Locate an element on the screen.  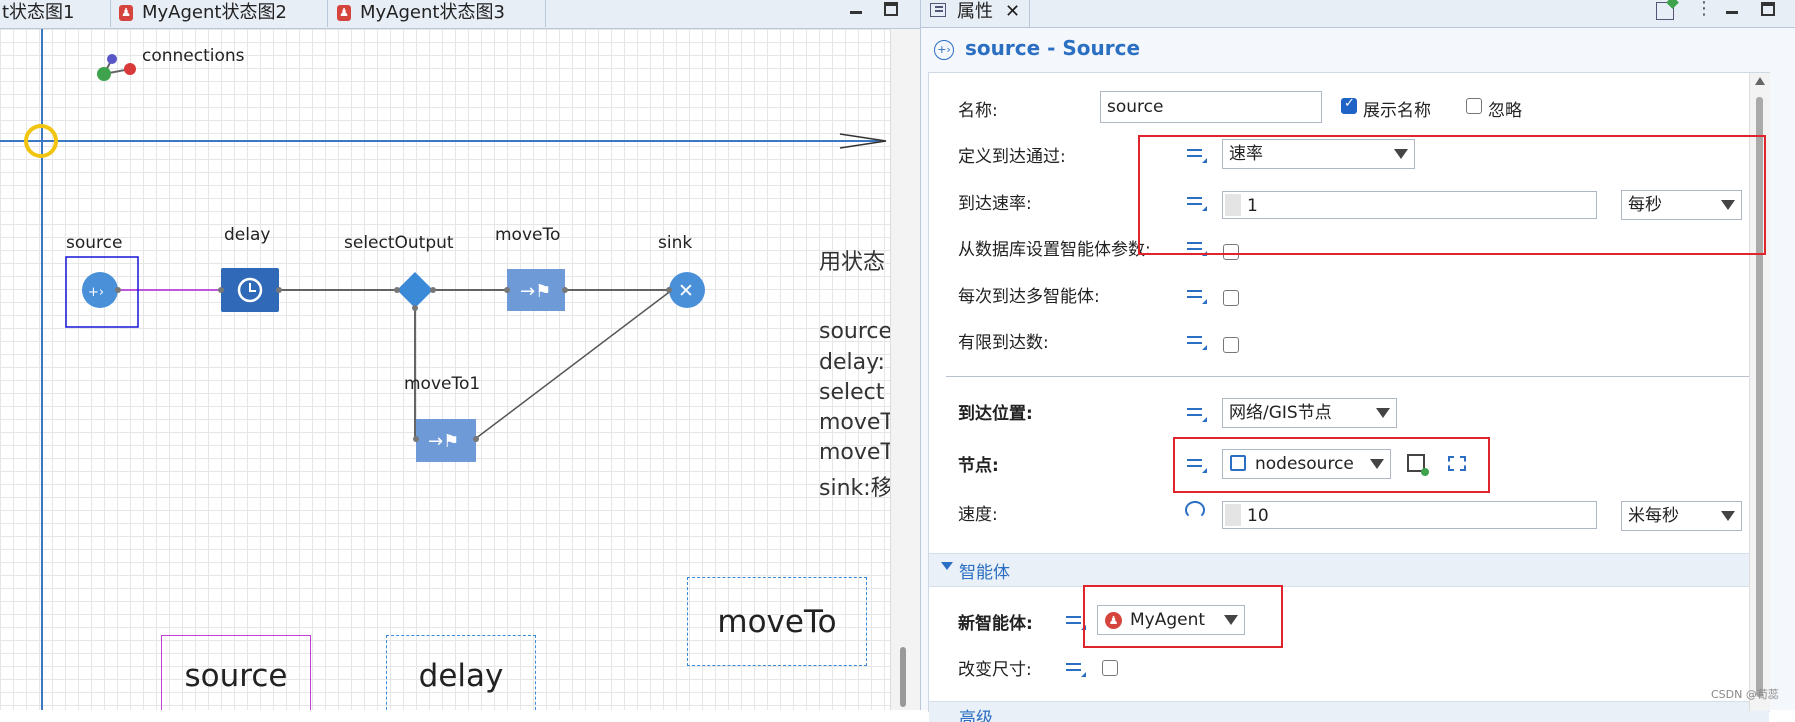
description-line: select is located at coordinates (852, 392).